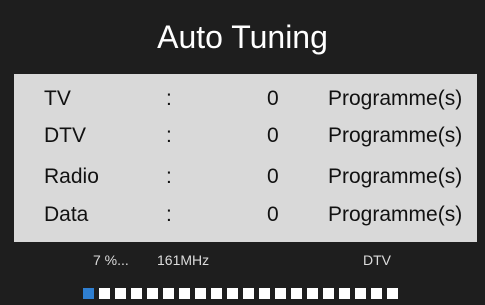 The image size is (485, 305). What do you see at coordinates (57, 98) in the screenshot?
I see `row-label: TV` at bounding box center [57, 98].